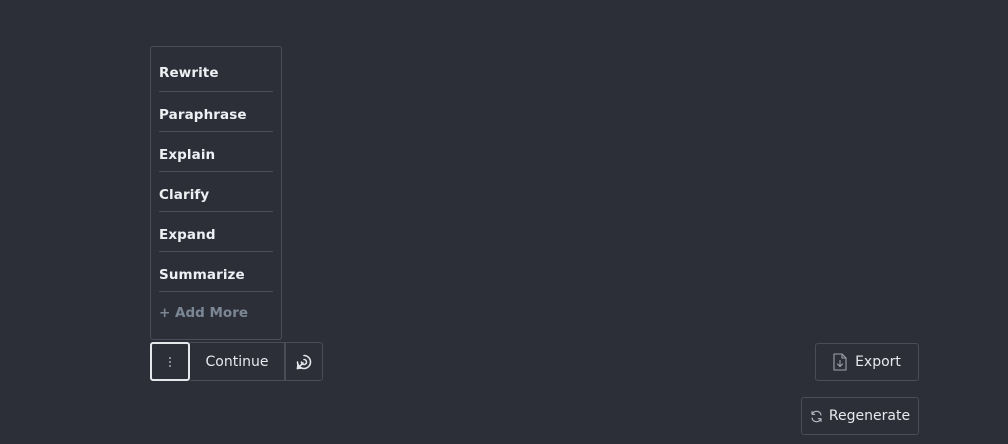 The height and width of the screenshot is (444, 1008). What do you see at coordinates (878, 362) in the screenshot?
I see `export-label: Export` at bounding box center [878, 362].